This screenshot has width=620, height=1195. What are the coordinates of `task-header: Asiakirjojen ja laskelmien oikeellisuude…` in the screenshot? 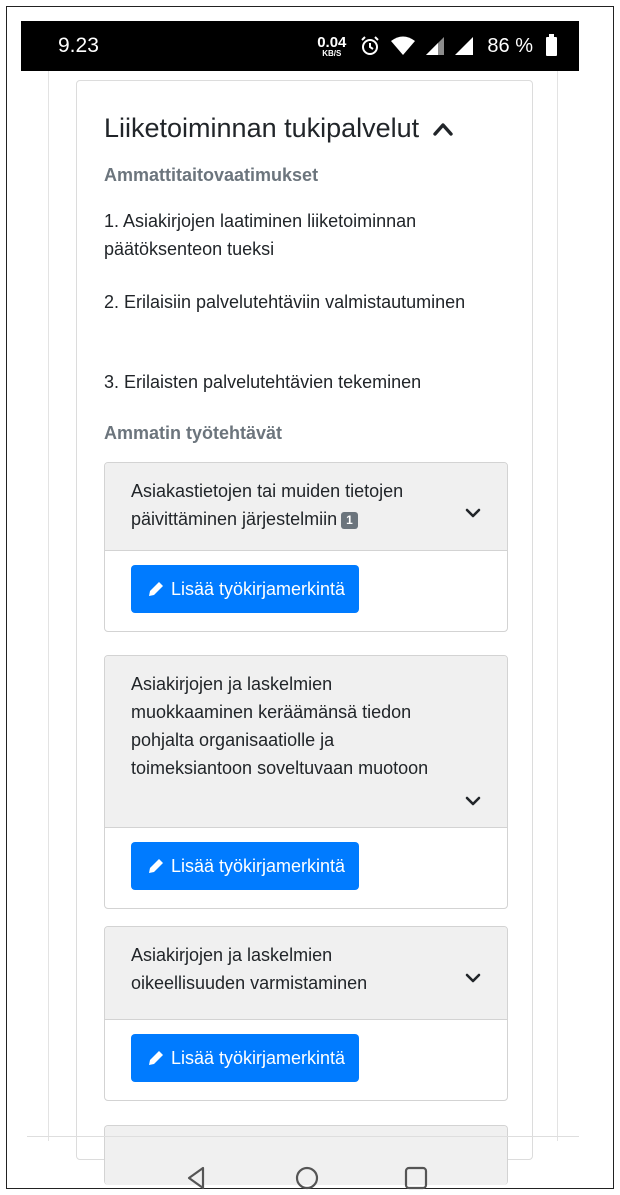 It's located at (306, 973).